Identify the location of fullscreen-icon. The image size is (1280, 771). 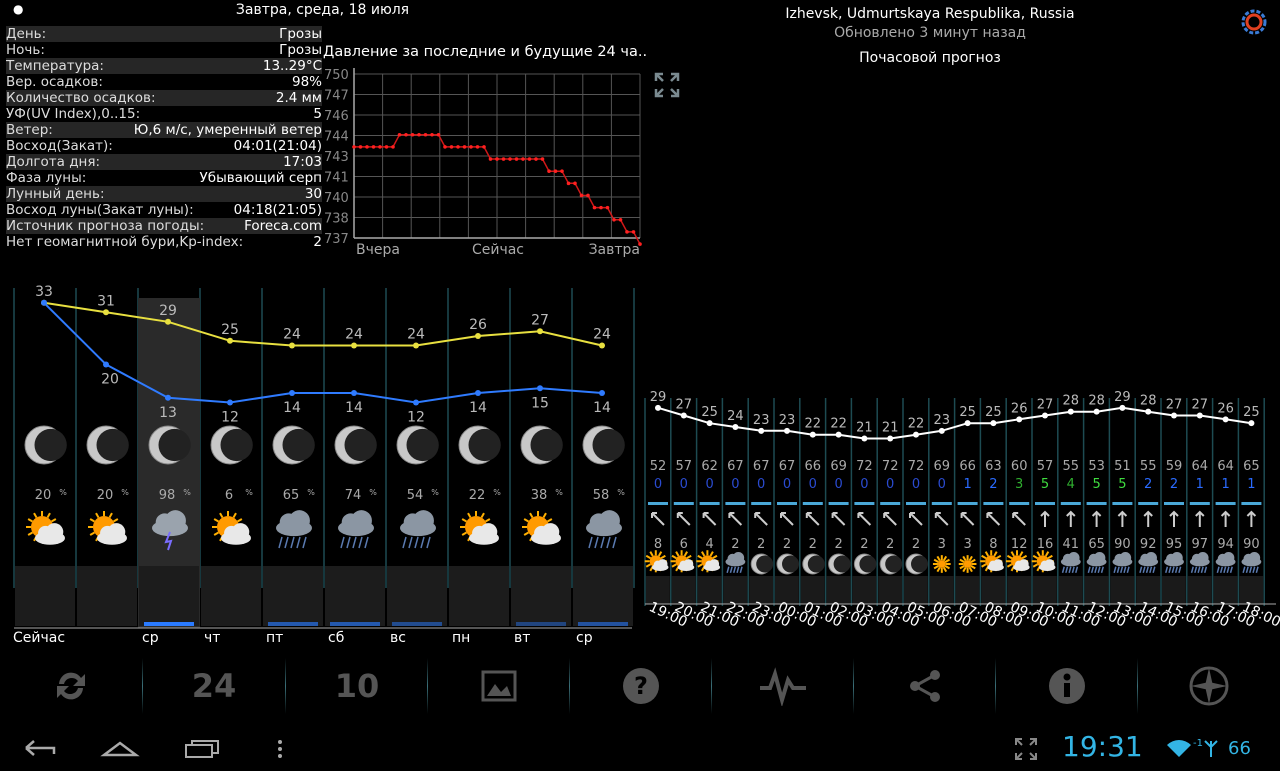
(1026, 749).